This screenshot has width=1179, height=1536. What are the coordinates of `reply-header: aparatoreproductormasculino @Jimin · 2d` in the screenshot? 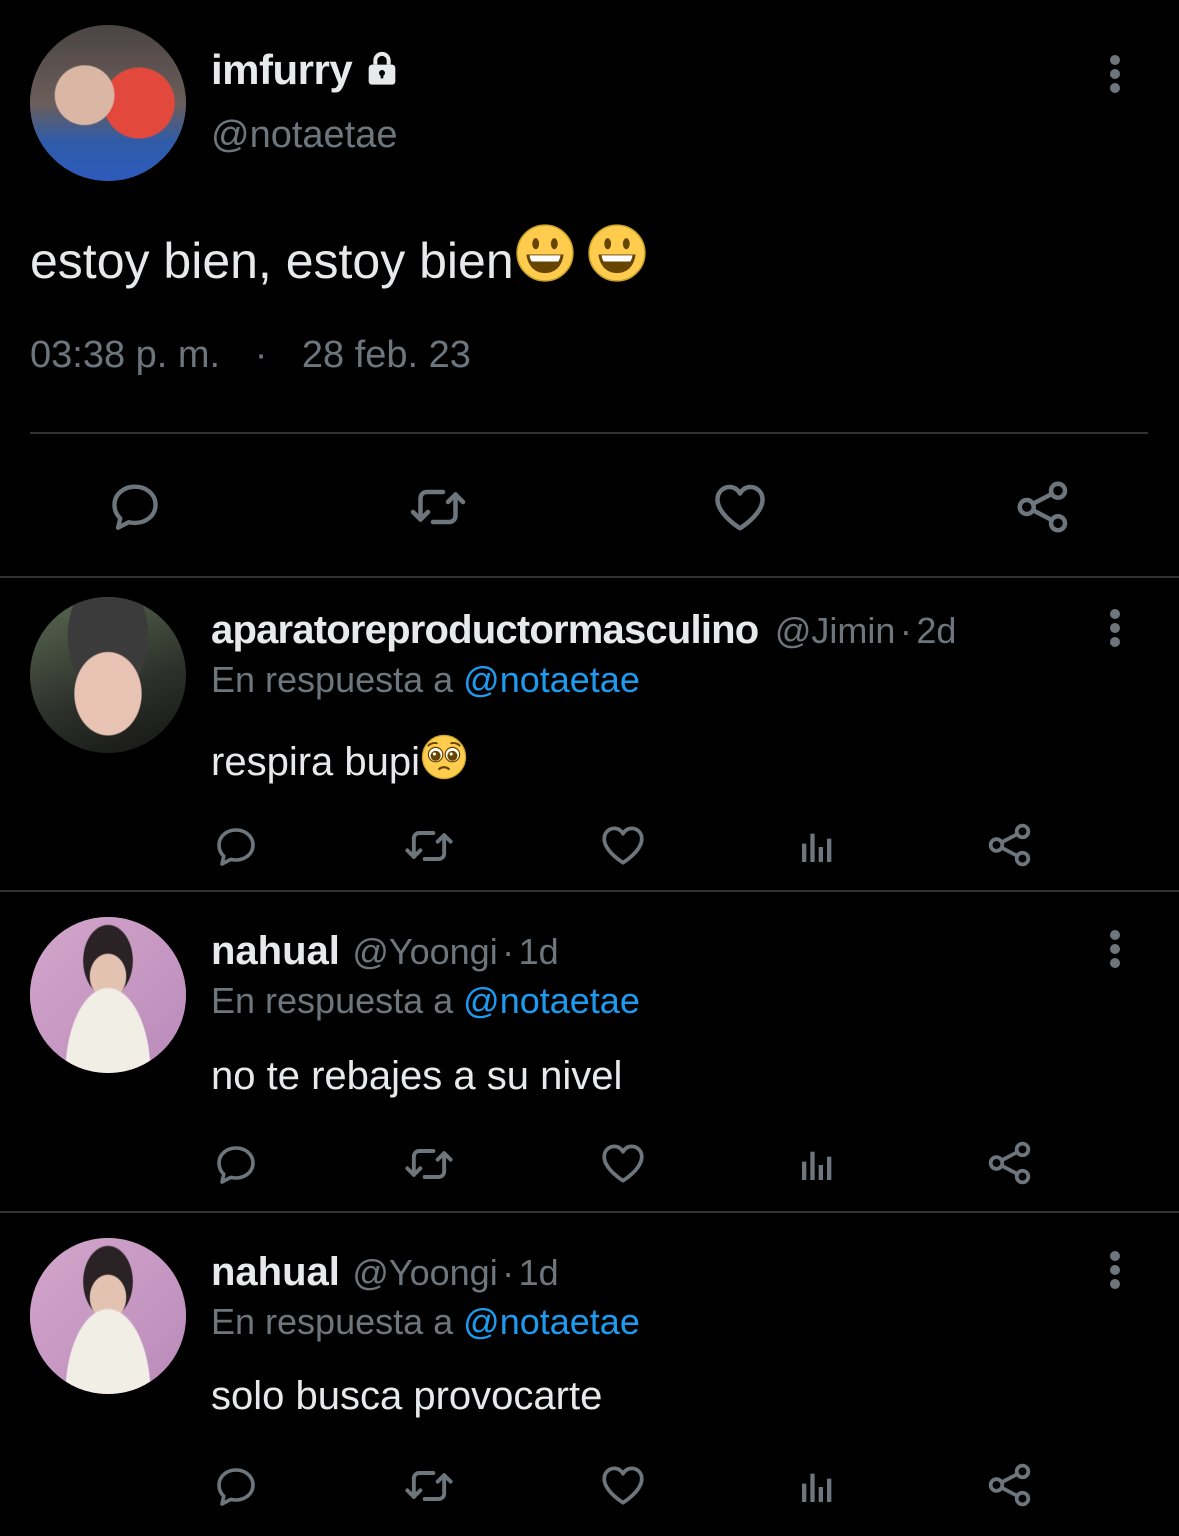 It's located at (583, 634).